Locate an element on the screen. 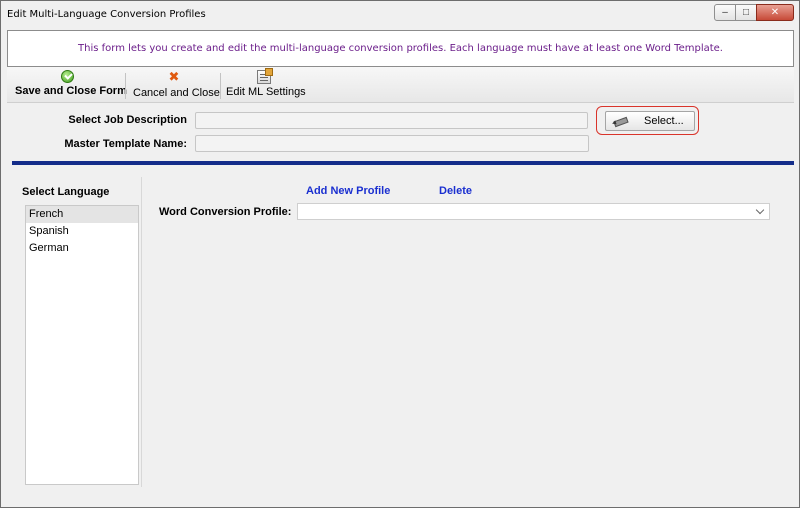  add-new-profile-link: Add New Profile is located at coordinates (348, 191).